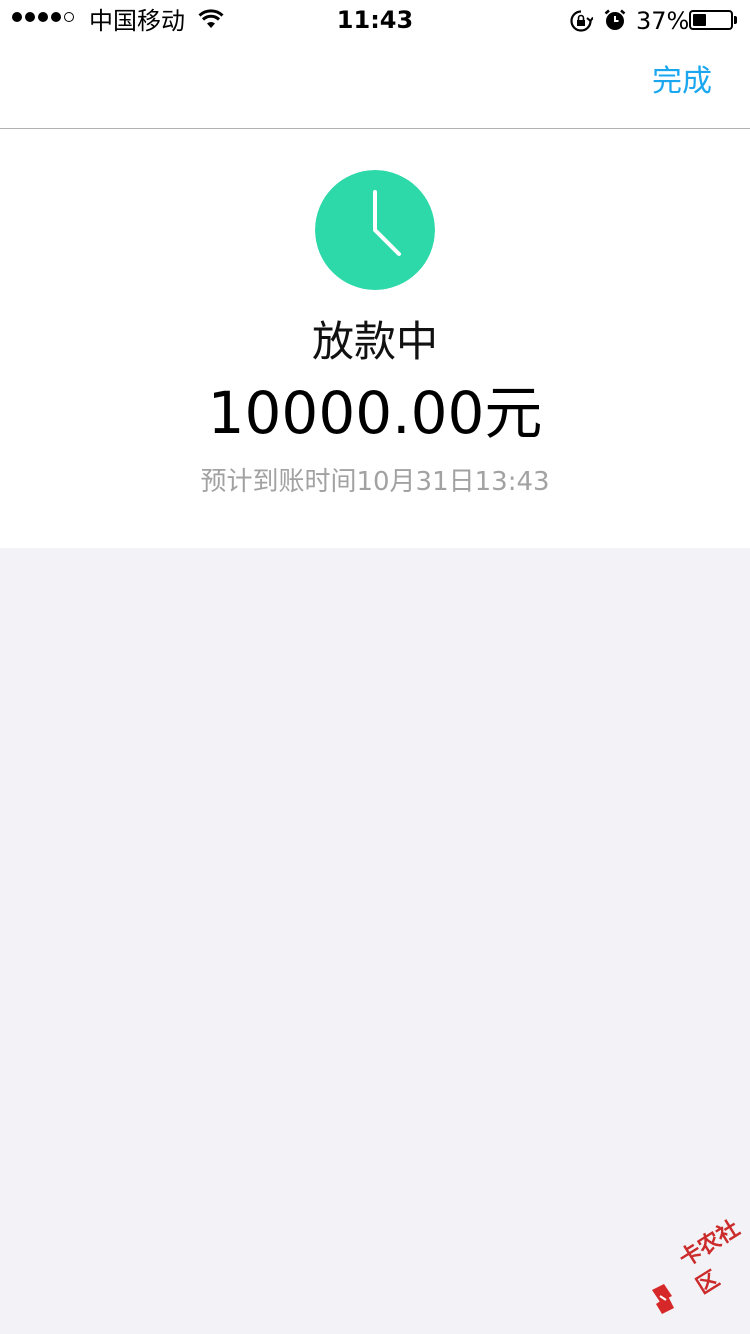  I want to click on rotation-lock-icon, so click(581, 21).